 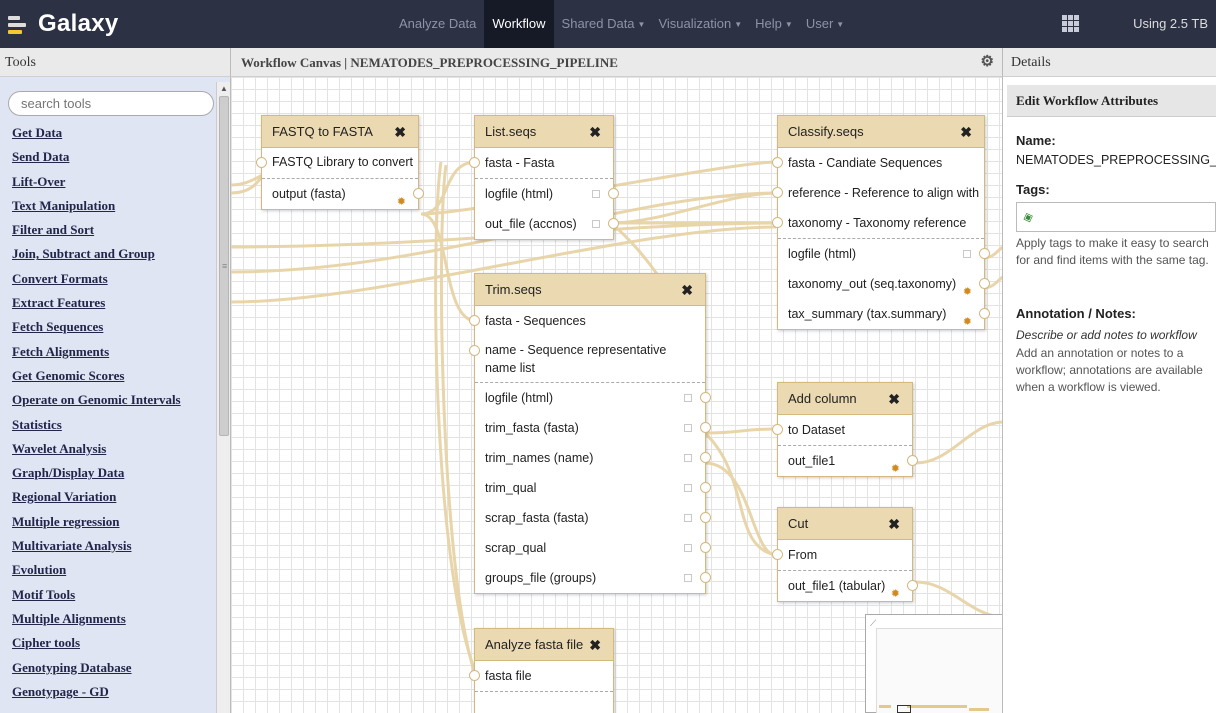 I want to click on nav-analyze-data: Analyze Data, so click(x=437, y=24).